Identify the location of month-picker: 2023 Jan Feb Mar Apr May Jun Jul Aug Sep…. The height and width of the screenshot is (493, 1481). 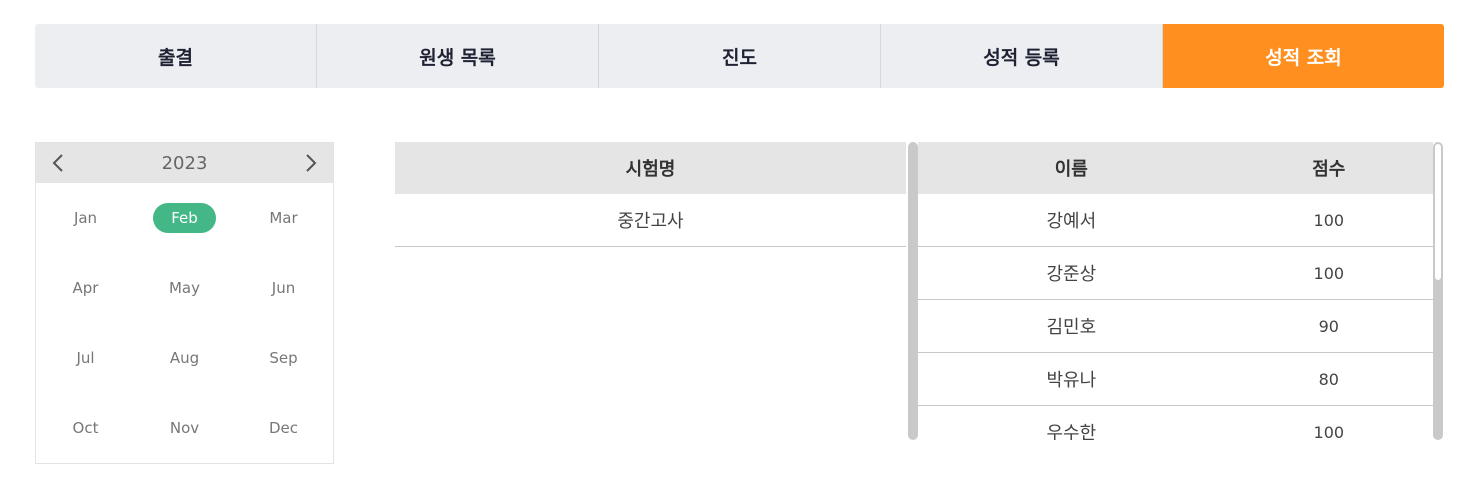
(184, 303).